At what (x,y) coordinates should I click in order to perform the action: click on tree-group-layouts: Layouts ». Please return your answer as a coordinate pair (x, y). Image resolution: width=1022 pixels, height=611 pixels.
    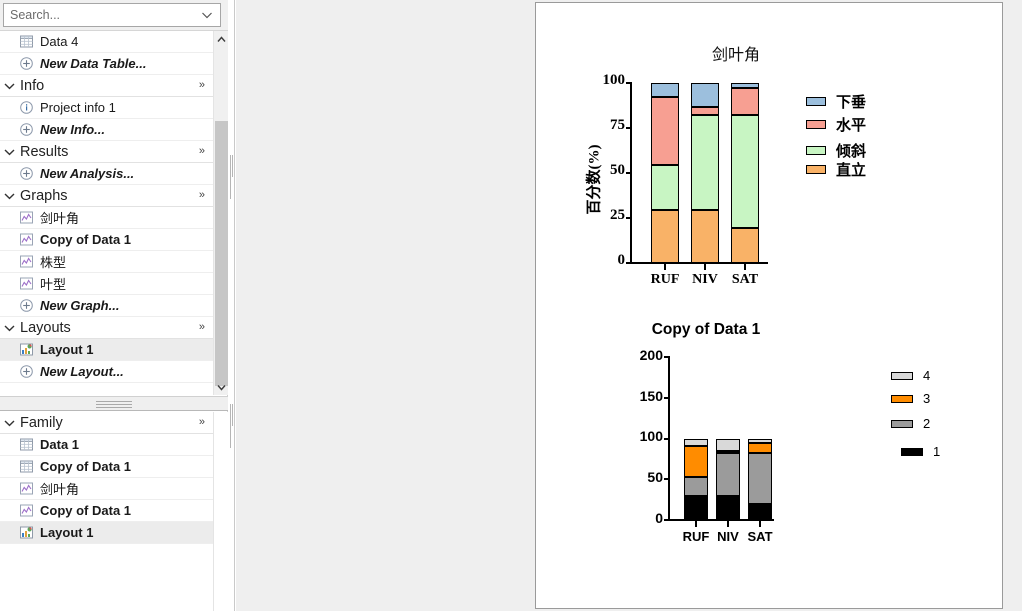
    Looking at the image, I should click on (106, 328).